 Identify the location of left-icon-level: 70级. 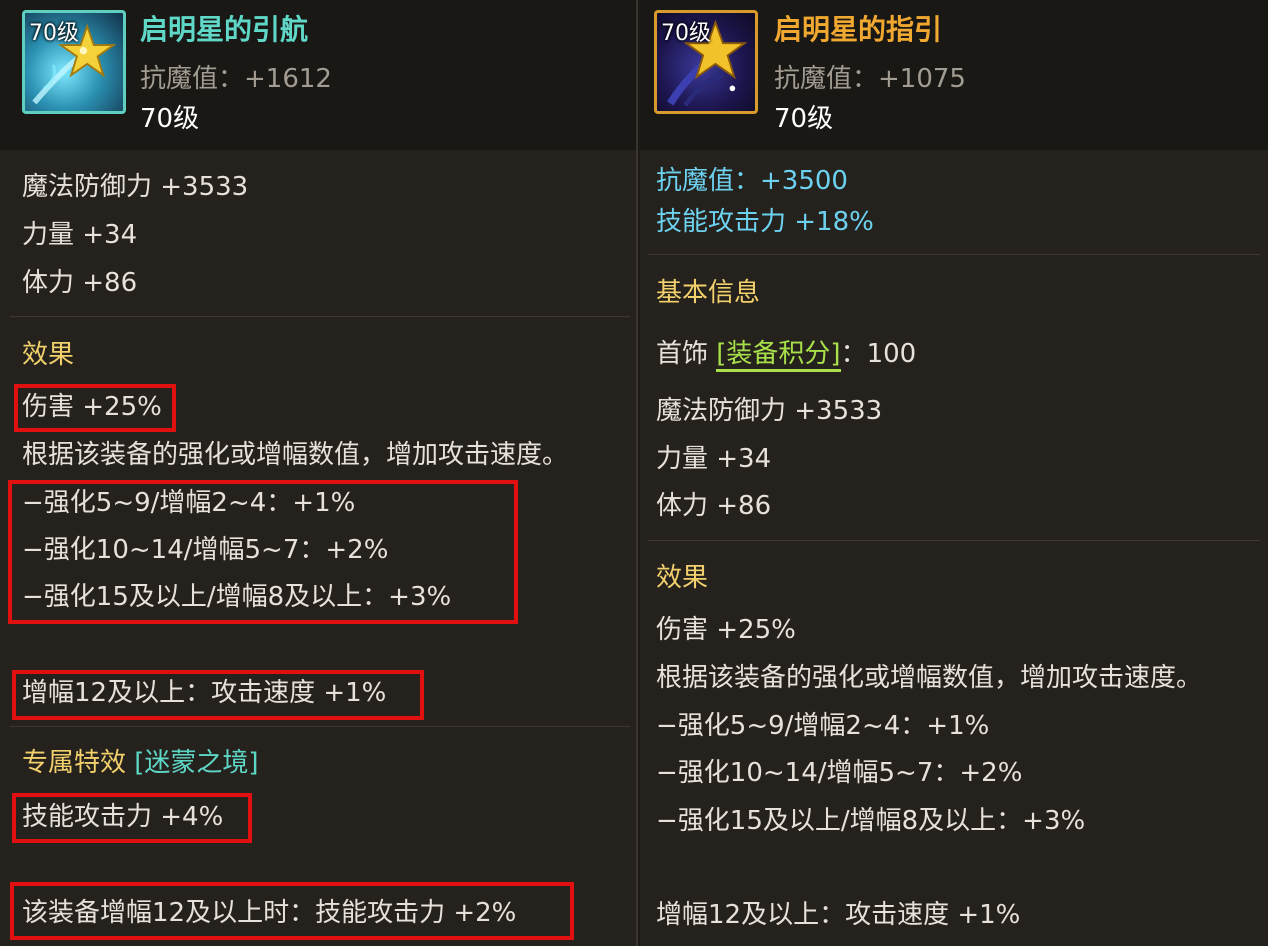
(54, 33).